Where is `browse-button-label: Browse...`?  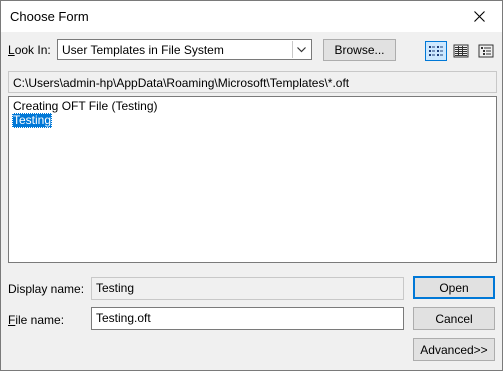 browse-button-label: Browse... is located at coordinates (359, 50).